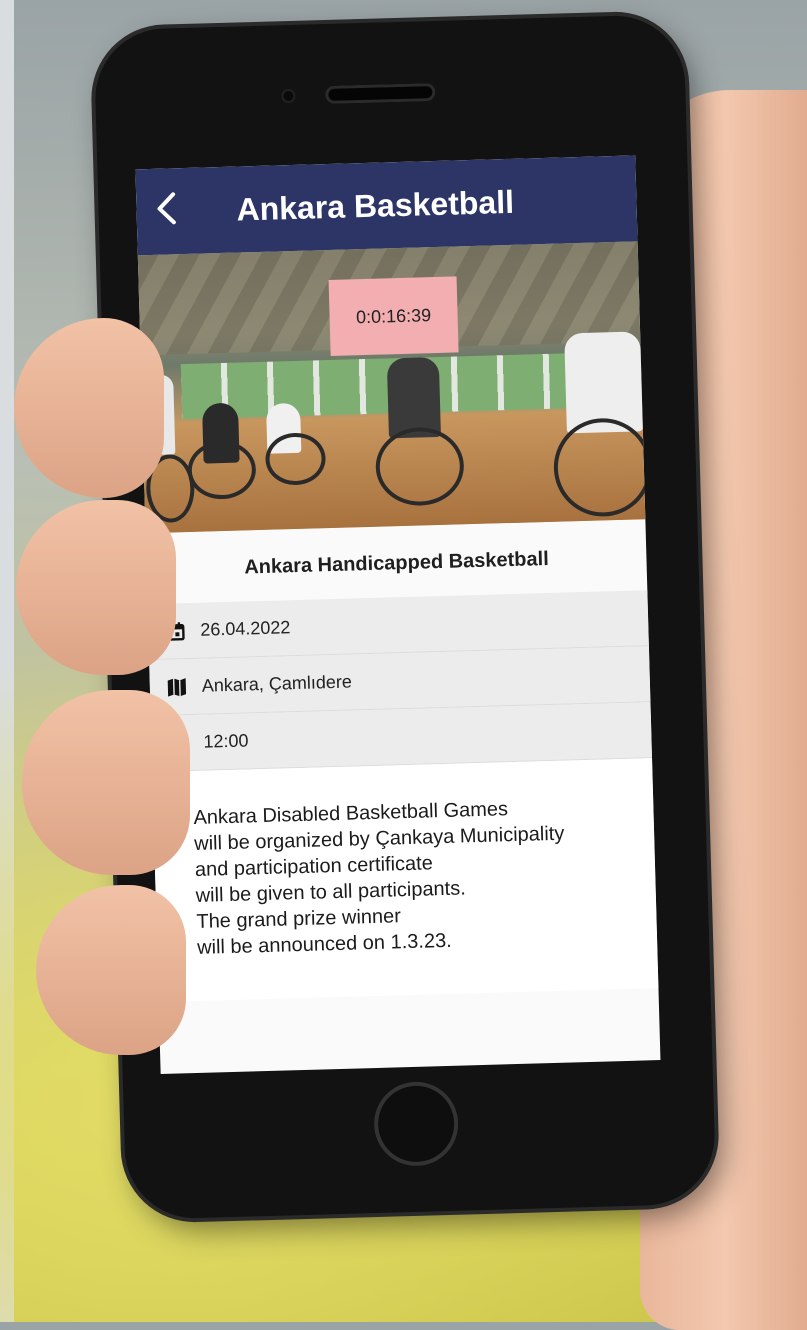 Image resolution: width=807 pixels, height=1330 pixels. What do you see at coordinates (166, 208) in the screenshot?
I see `chevron-left-icon` at bounding box center [166, 208].